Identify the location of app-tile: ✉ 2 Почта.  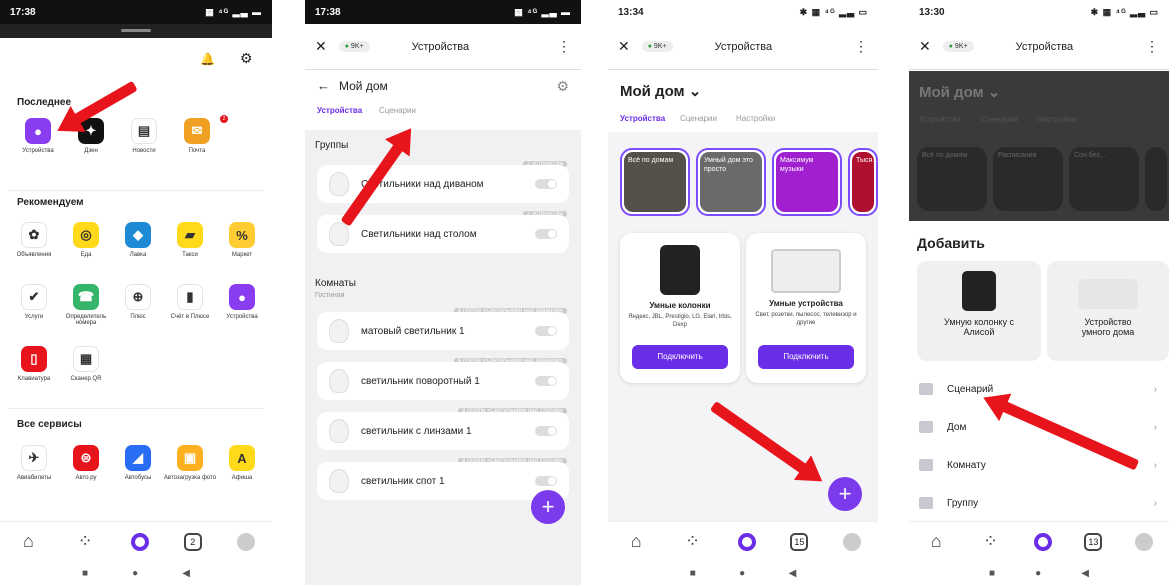
(198, 134).